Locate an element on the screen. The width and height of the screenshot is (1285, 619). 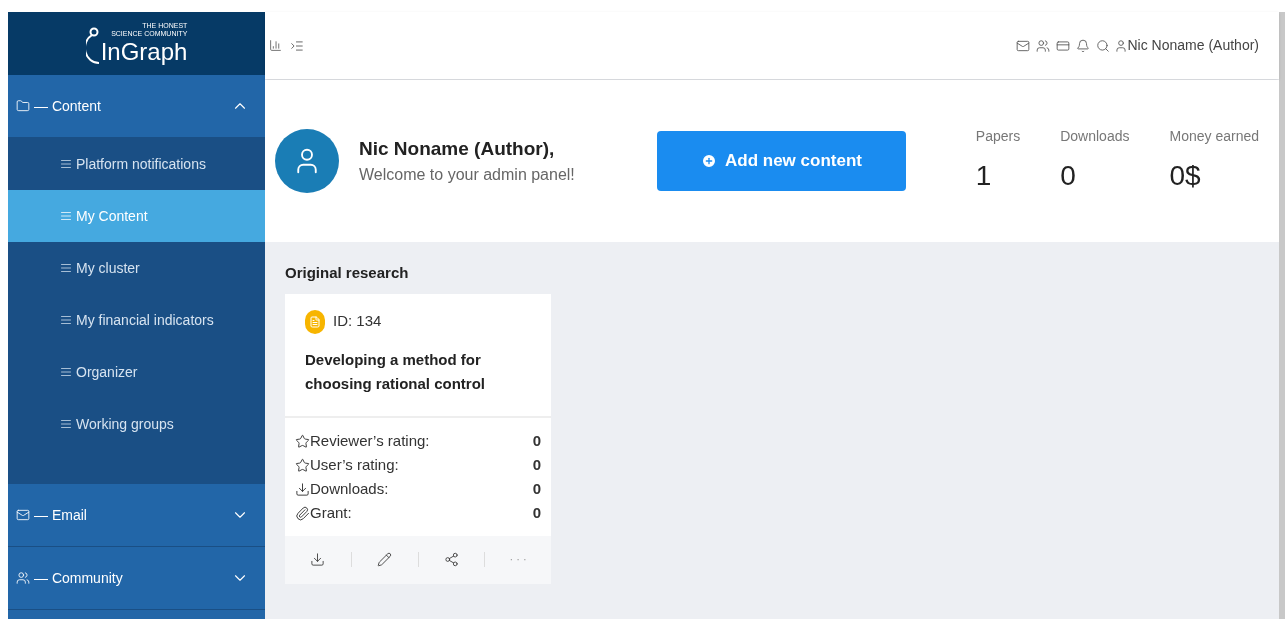
paper-id: ID: 134 is located at coordinates (357, 321).